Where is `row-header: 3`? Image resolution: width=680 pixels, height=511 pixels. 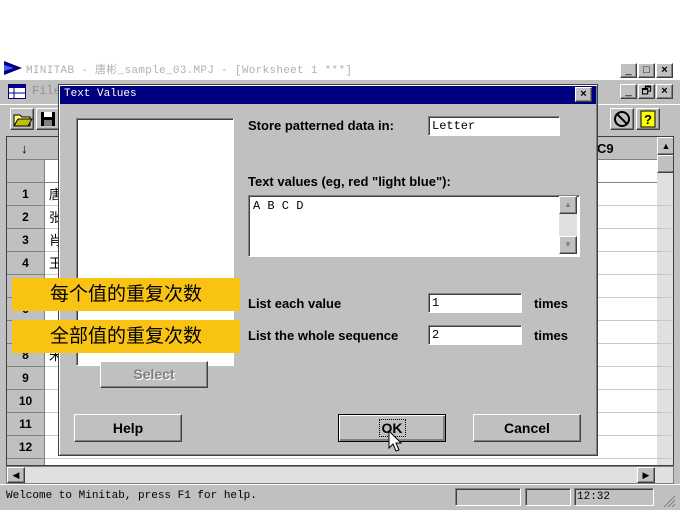
row-header: 3 is located at coordinates (26, 240).